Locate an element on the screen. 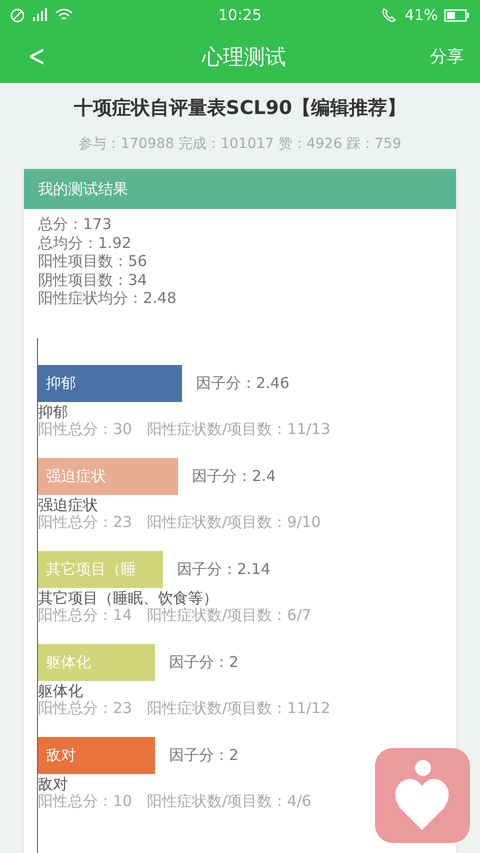 Image resolution: width=480 pixels, height=853 pixels. signal-icon is located at coordinates (40, 15).